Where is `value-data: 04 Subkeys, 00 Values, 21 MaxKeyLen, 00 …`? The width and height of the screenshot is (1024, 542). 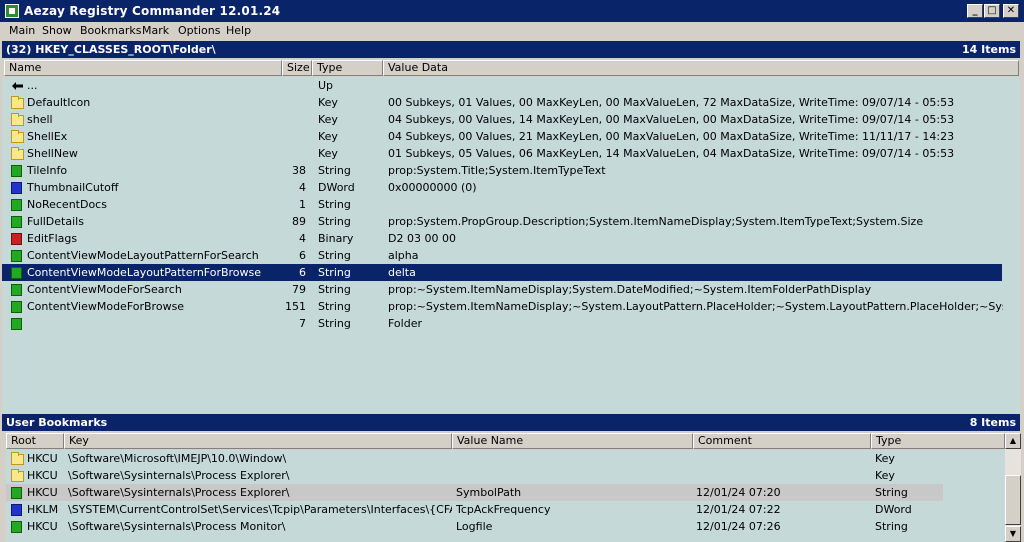 value-data: 04 Subkeys, 00 Values, 21 MaxKeyLen, 00 … is located at coordinates (671, 136).